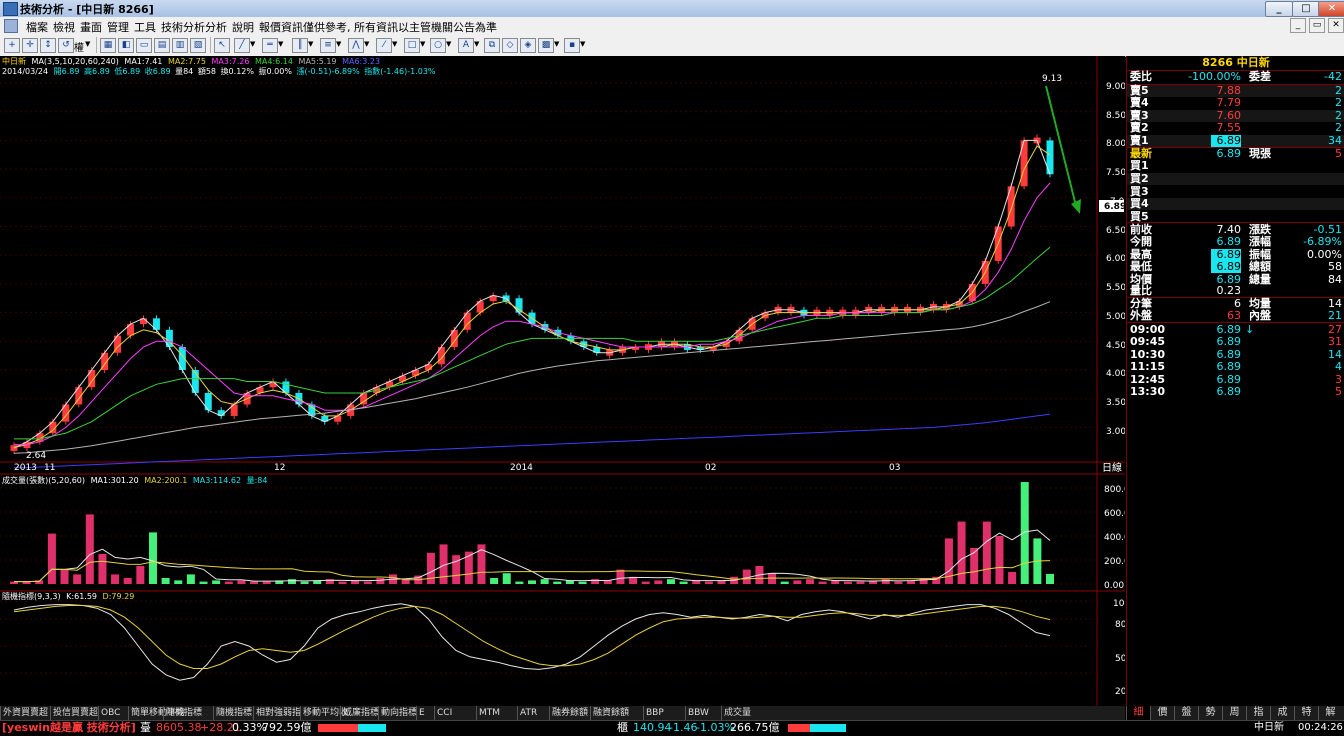 The width and height of the screenshot is (1344, 736). Describe the element at coordinates (145, 27) in the screenshot. I see `menu-tools: 工具` at that location.